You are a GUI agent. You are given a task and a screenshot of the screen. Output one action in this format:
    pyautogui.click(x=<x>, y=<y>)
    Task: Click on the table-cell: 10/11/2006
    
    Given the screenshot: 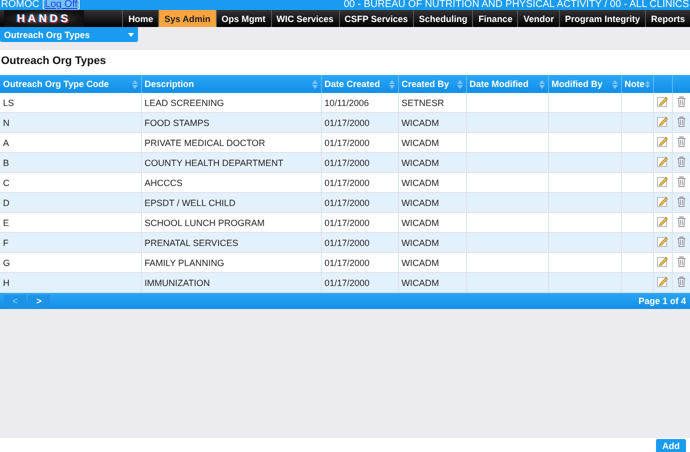 What is the action you would take?
    pyautogui.click(x=346, y=103)
    